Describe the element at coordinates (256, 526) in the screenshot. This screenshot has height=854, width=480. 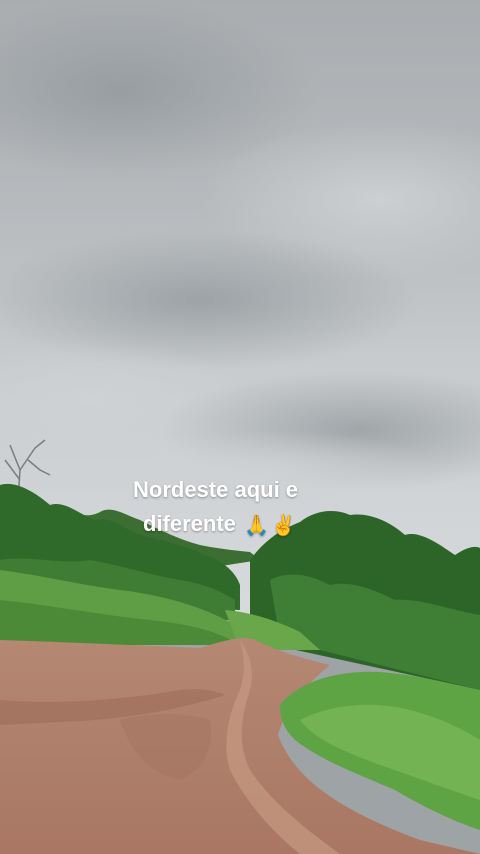
I see `praying-hands-emoji-icon: 🙏` at that location.